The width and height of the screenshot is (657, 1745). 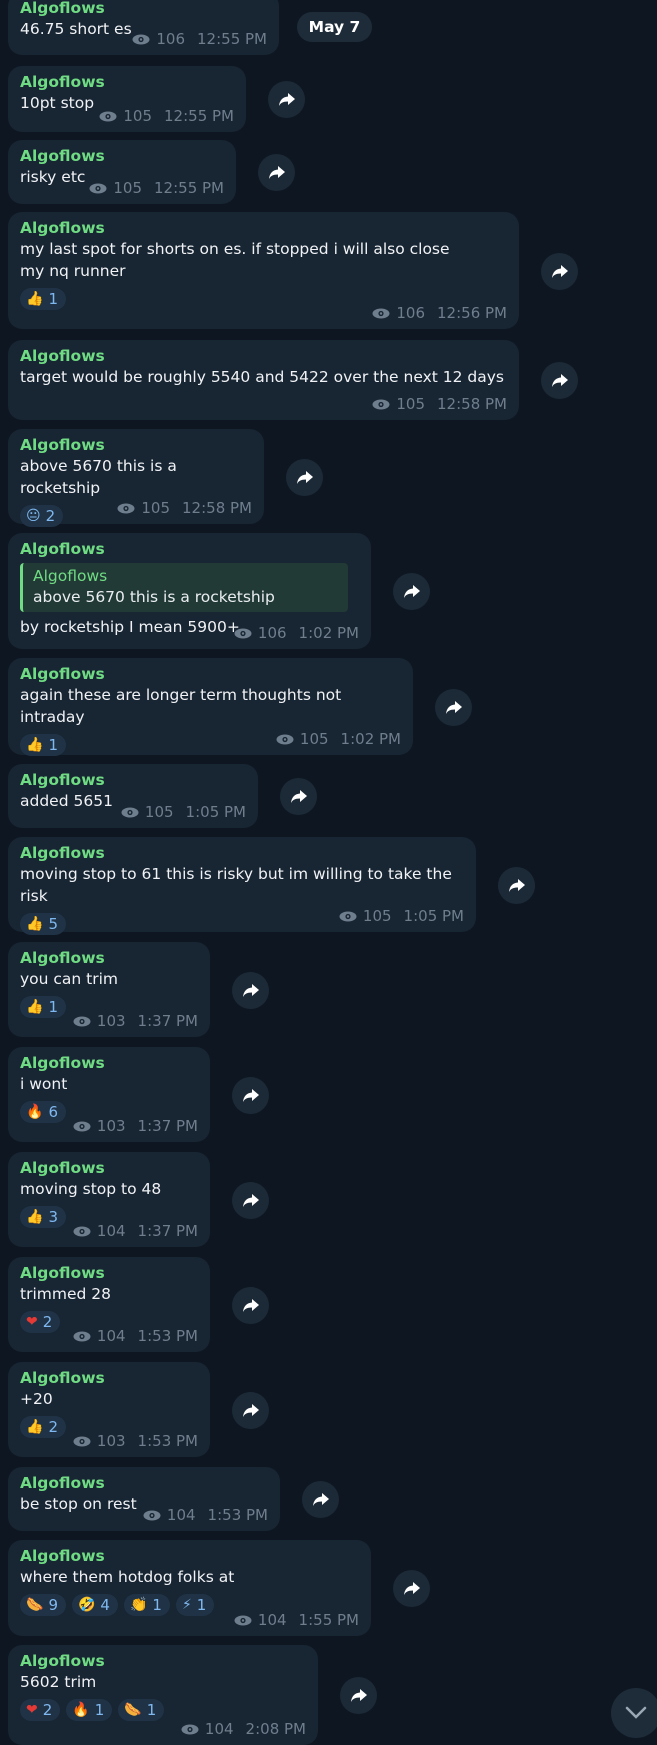 What do you see at coordinates (275, 1729) in the screenshot?
I see `message-time: 2:08 PM` at bounding box center [275, 1729].